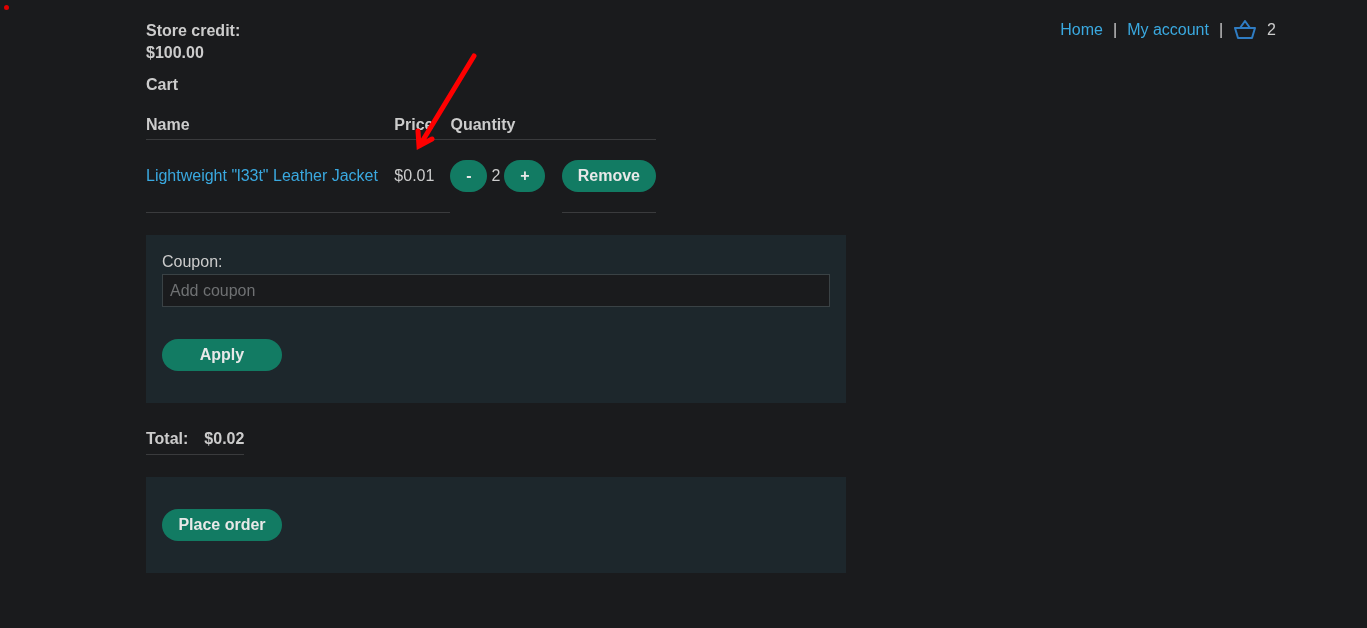 The image size is (1367, 628). What do you see at coordinates (162, 85) in the screenshot?
I see `cart-heading: Cart` at bounding box center [162, 85].